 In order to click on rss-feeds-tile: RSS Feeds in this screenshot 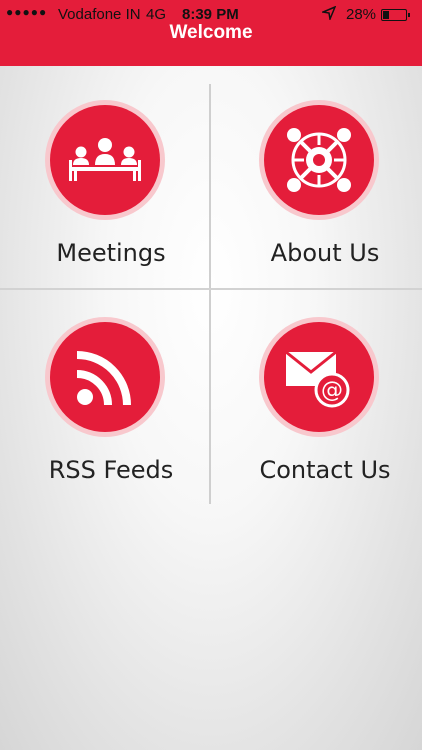, I will do `click(111, 417)`.